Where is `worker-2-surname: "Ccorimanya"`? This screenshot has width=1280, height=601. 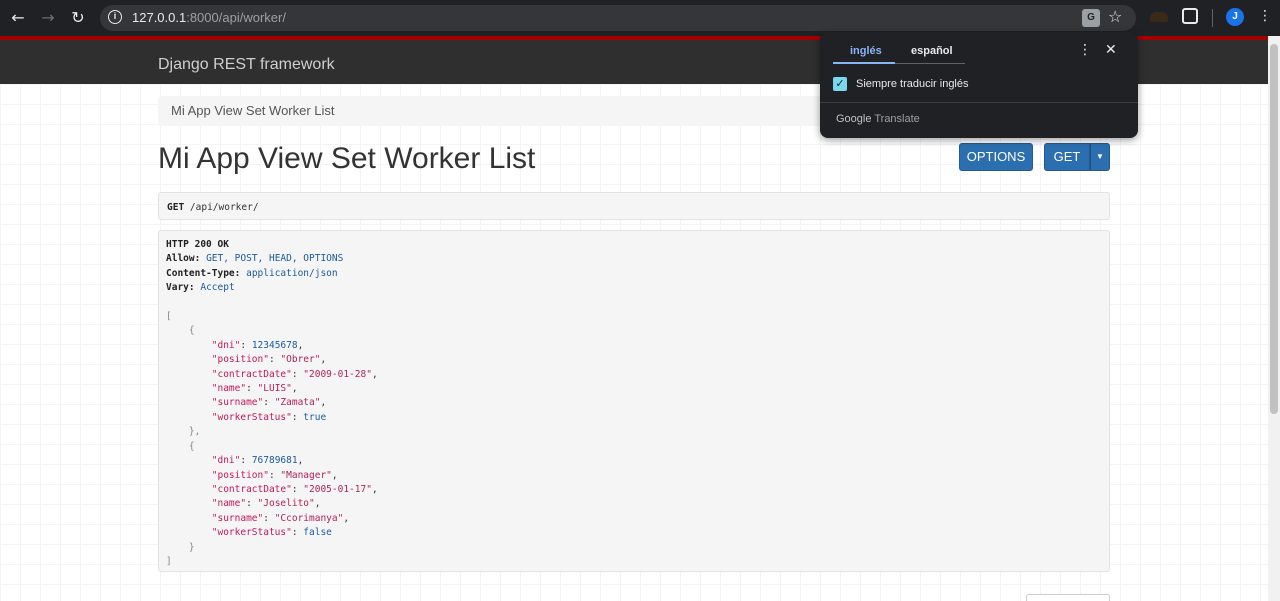 worker-2-surname: "Ccorimanya" is located at coordinates (309, 518).